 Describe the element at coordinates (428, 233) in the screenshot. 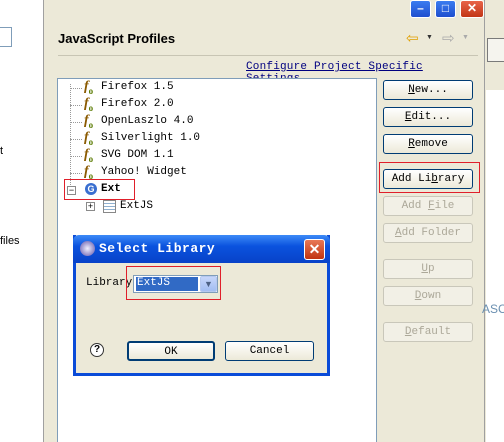

I see `add-folder-button: Add Folder` at that location.